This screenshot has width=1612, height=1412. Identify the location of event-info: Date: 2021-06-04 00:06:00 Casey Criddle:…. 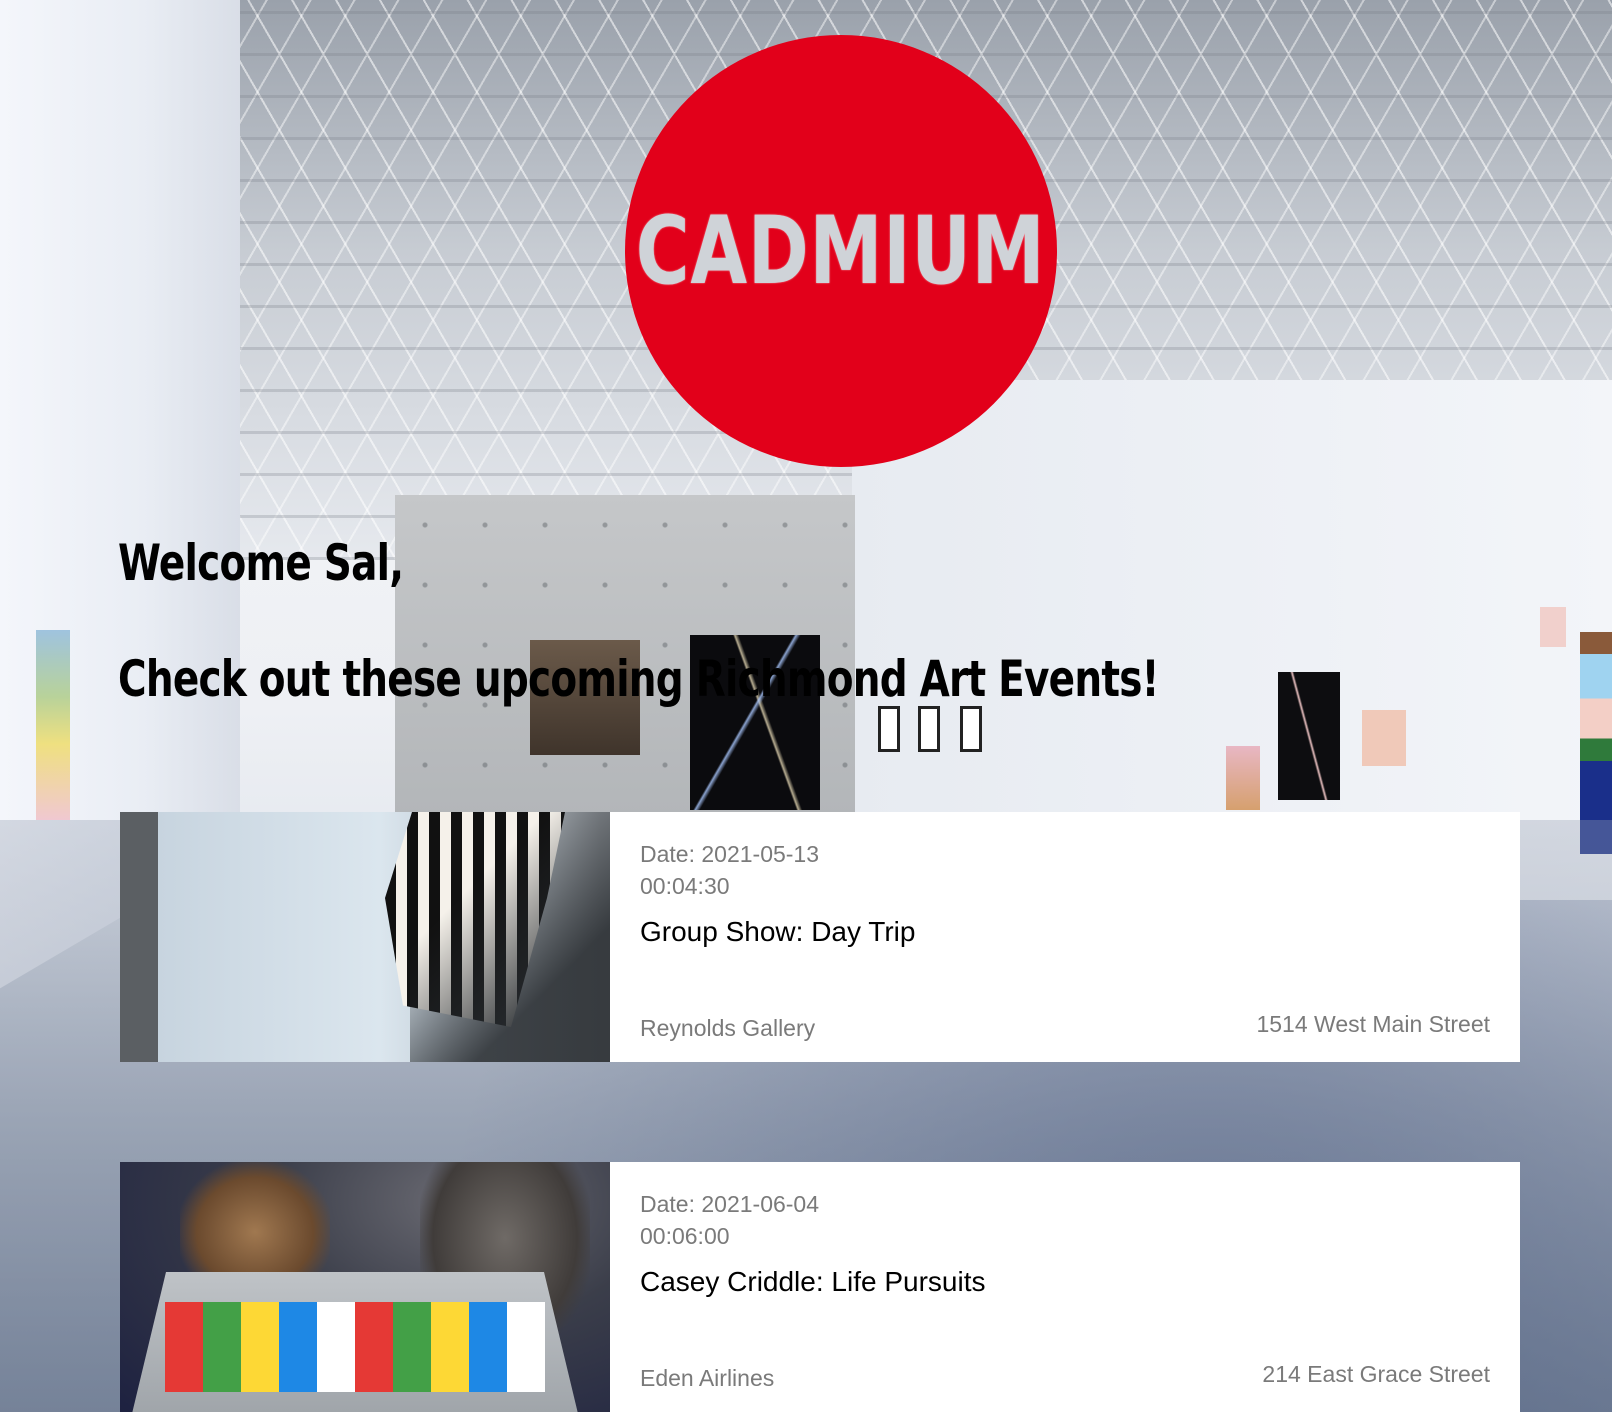
(1065, 1287).